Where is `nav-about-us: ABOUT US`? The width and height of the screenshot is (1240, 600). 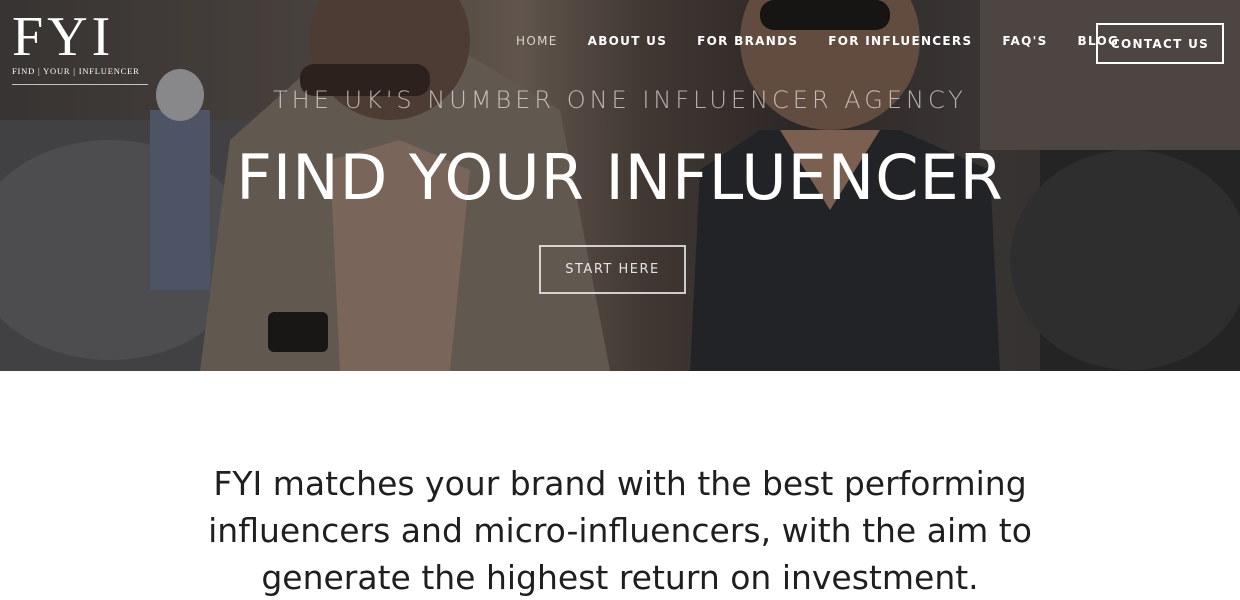
nav-about-us: ABOUT US is located at coordinates (628, 41).